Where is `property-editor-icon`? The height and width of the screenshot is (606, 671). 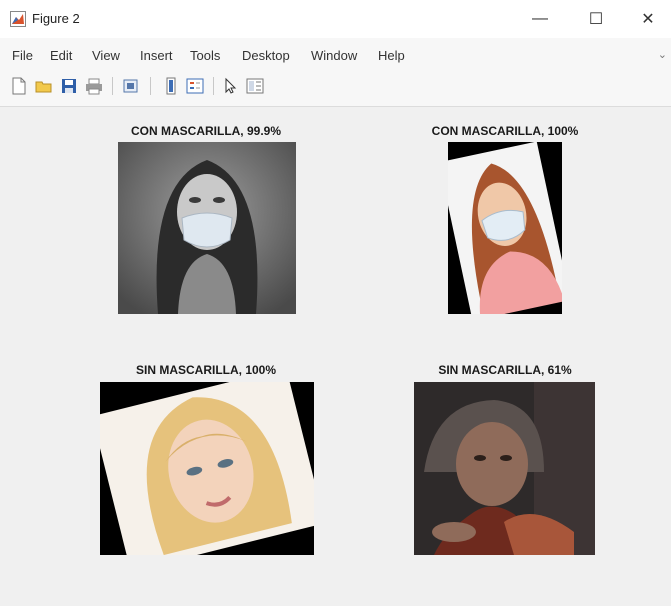 property-editor-icon is located at coordinates (255, 86).